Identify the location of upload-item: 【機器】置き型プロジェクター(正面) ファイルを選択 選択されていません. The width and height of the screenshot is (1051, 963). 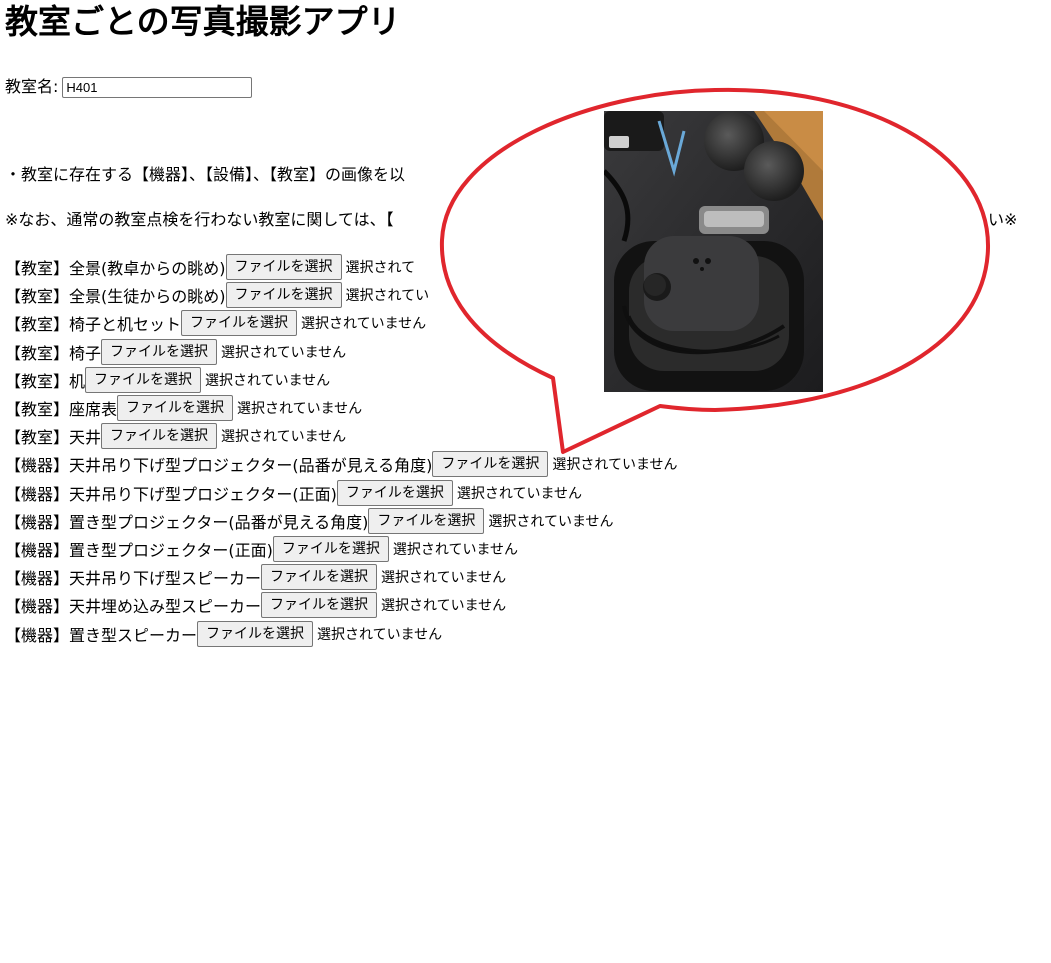
(341, 549).